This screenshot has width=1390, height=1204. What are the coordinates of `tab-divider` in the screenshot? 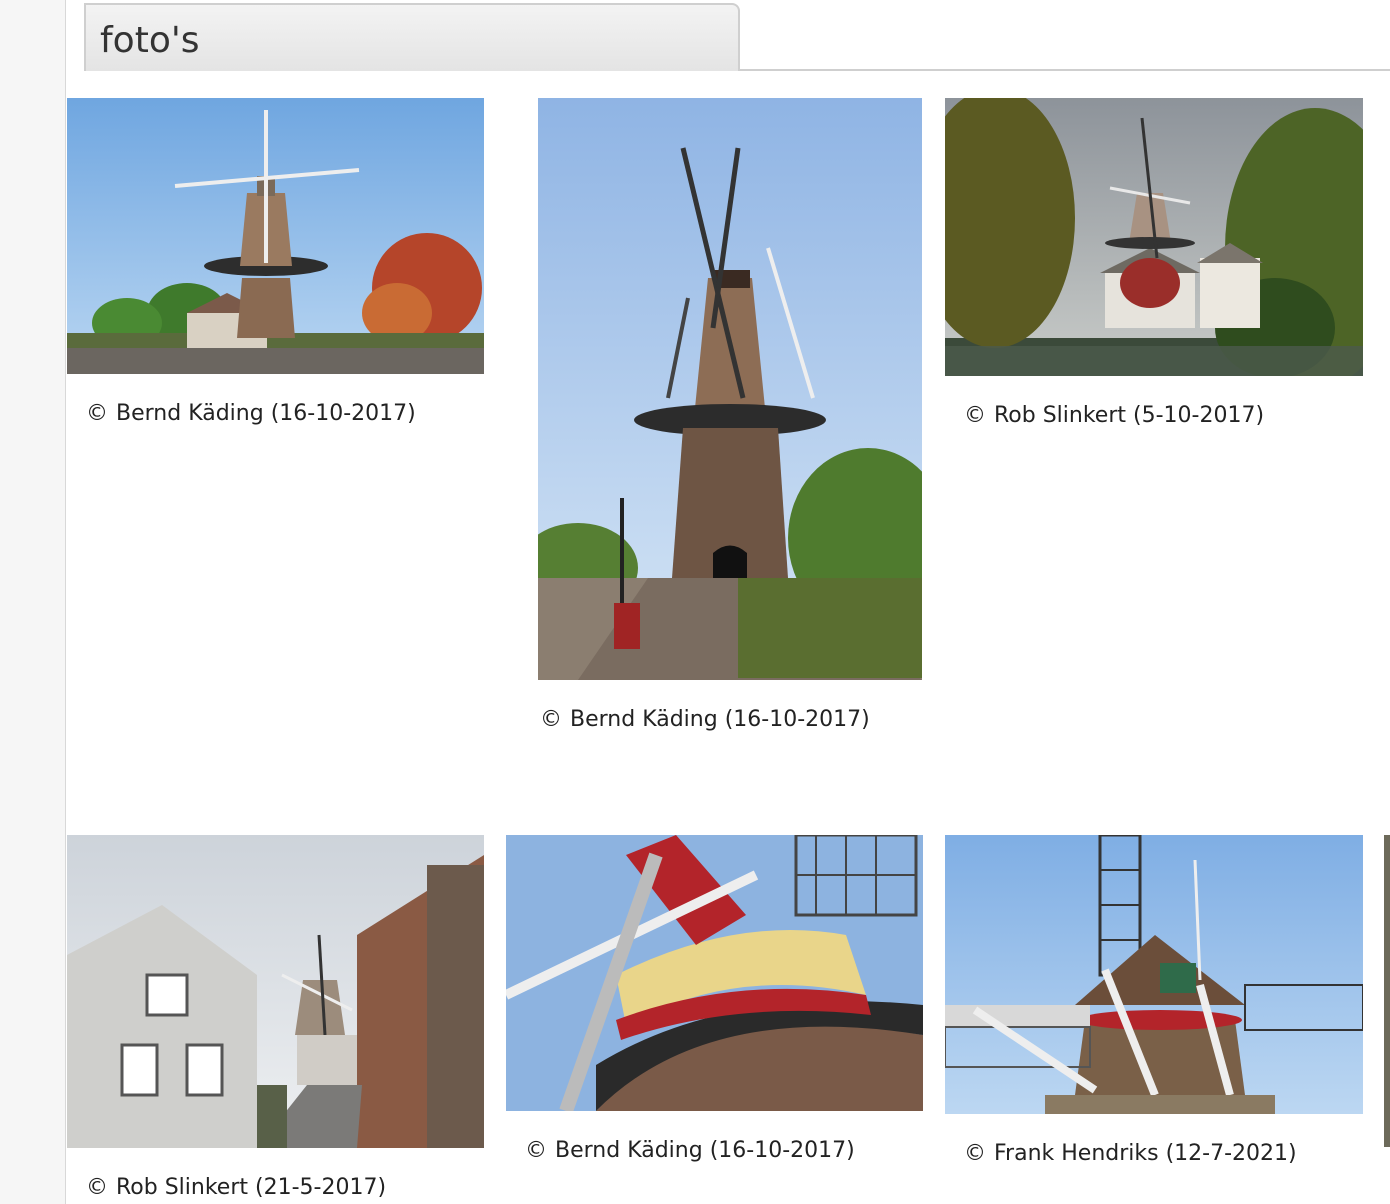 It's located at (1065, 70).